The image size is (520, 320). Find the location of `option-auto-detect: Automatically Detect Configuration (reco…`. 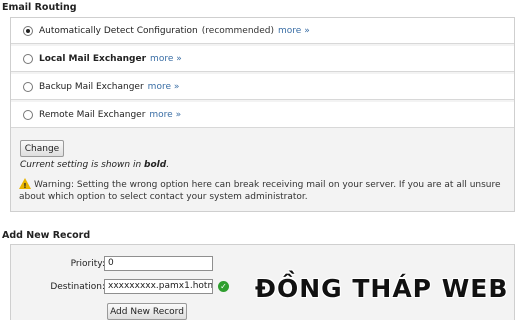

option-auto-detect: Automatically Detect Configuration (reco… is located at coordinates (262, 31).